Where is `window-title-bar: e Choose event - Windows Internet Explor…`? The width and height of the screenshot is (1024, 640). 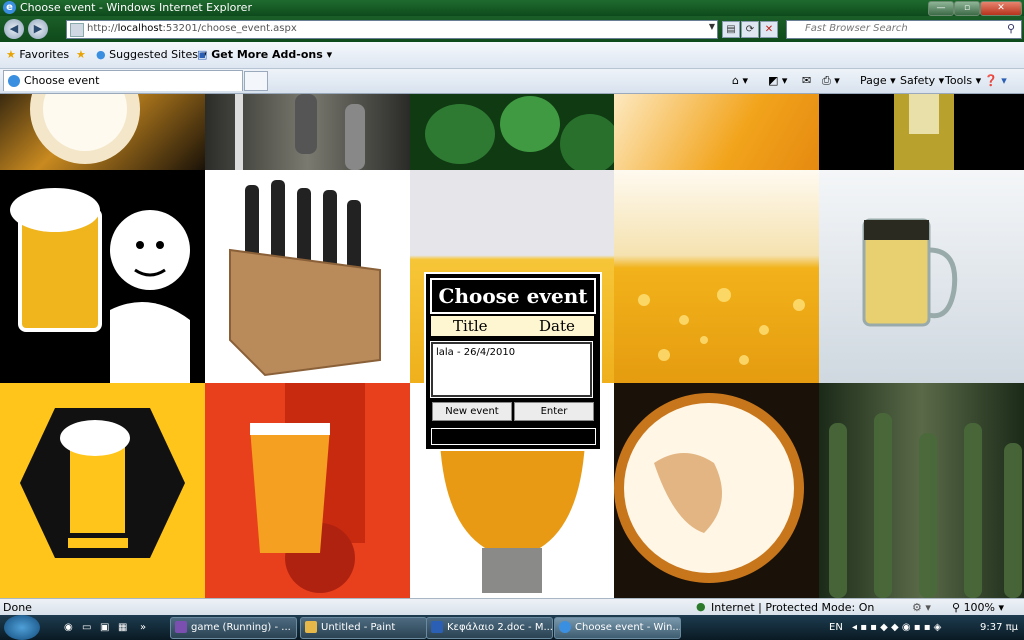 window-title-bar: e Choose event - Windows Internet Explor… is located at coordinates (512, 8).